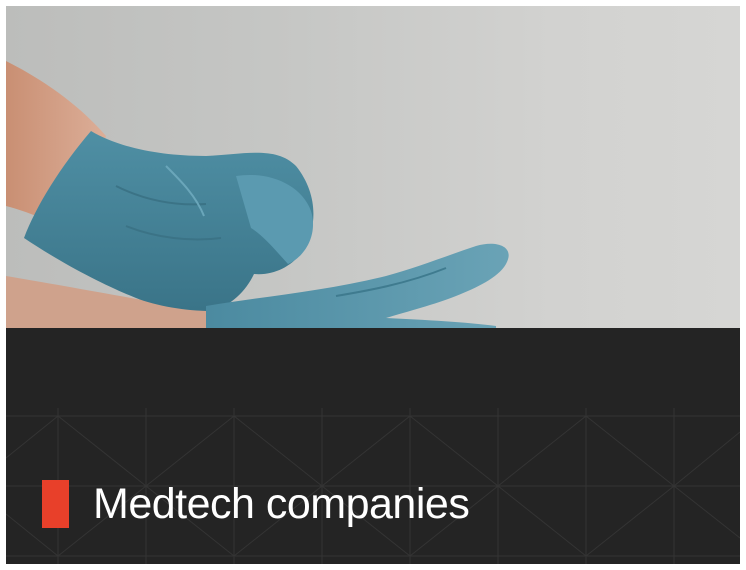  Describe the element at coordinates (55, 504) in the screenshot. I see `accent-bar` at that location.